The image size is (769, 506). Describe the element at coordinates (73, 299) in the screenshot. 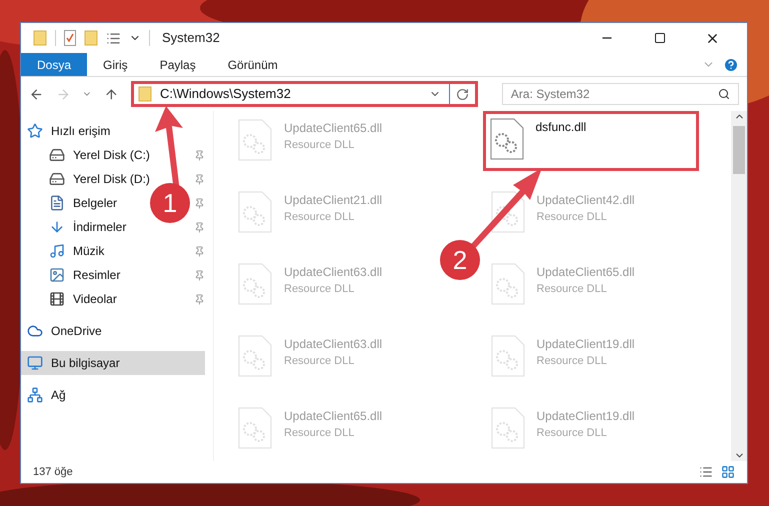

I see `sidebar-item: Videolar` at that location.